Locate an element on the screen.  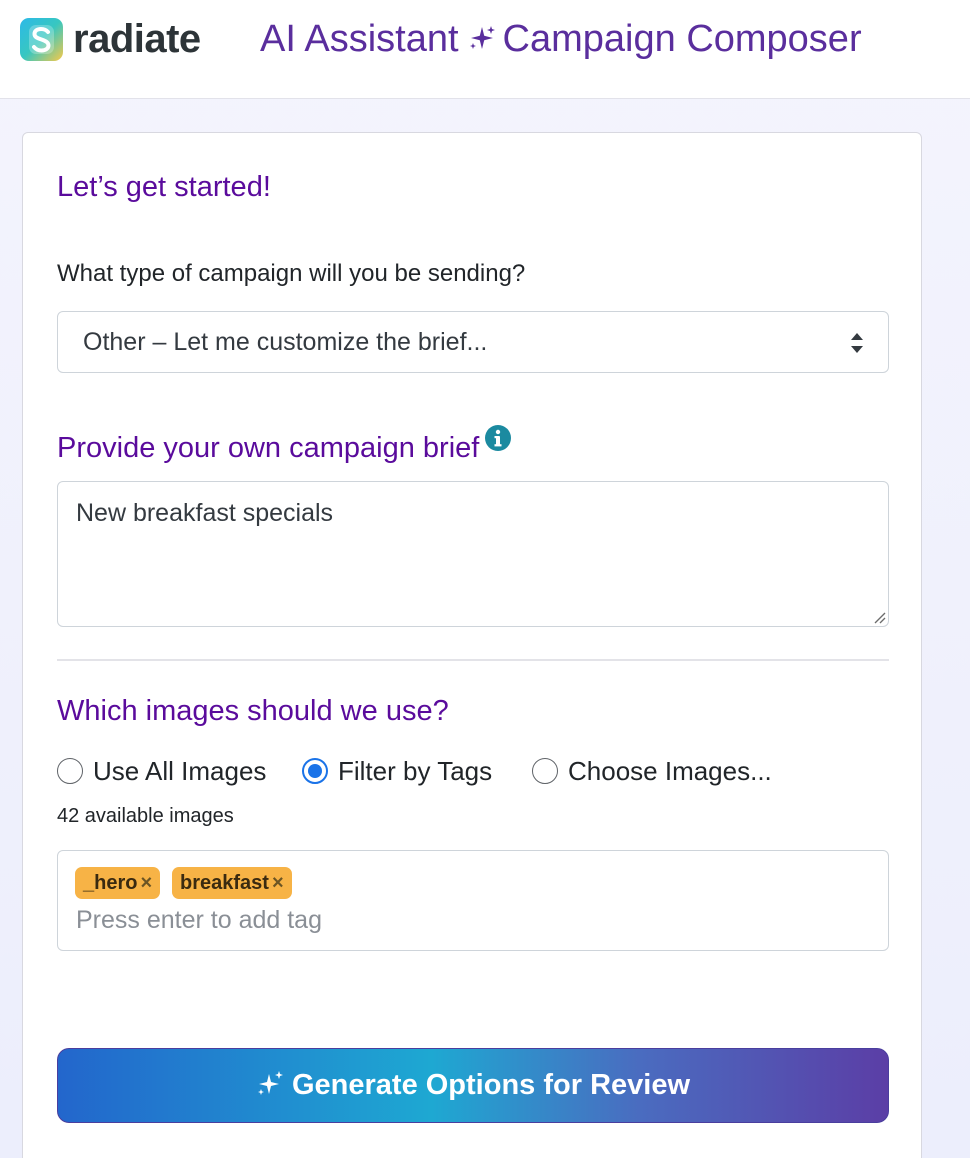
title-ai-assistant: AI Assistant is located at coordinates (359, 39).